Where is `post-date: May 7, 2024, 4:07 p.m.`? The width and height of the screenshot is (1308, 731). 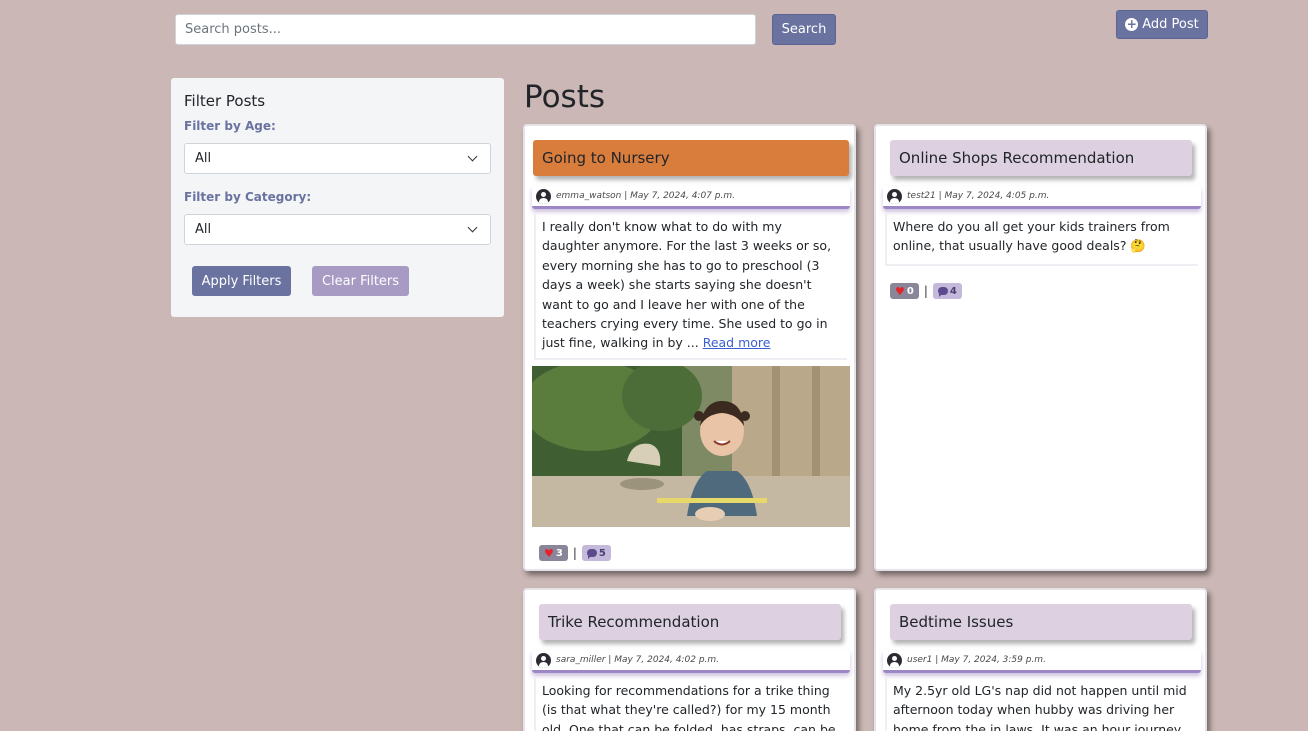
post-date: May 7, 2024, 4:07 p.m. is located at coordinates (682, 196).